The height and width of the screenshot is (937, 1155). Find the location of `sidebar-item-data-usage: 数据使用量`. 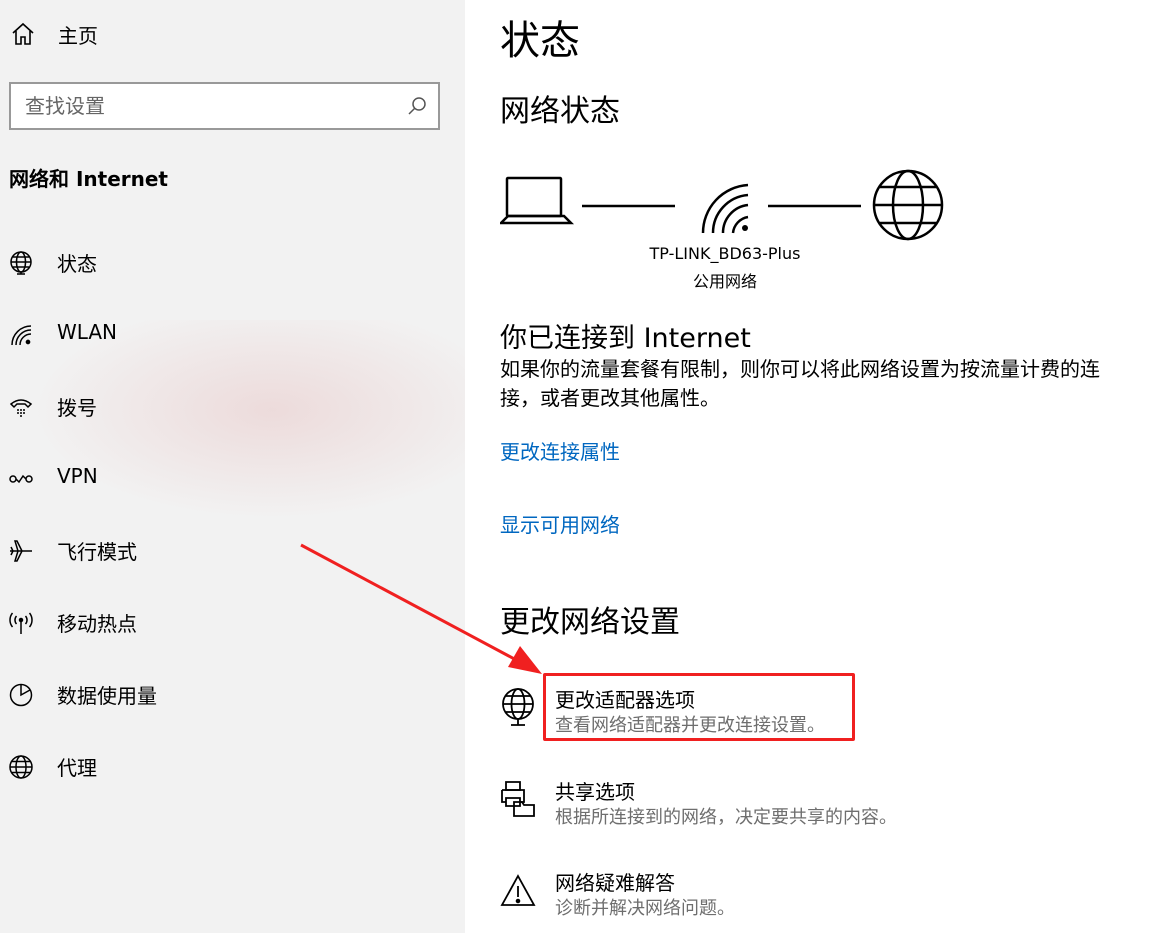

sidebar-item-data-usage: 数据使用量 is located at coordinates (230, 694).